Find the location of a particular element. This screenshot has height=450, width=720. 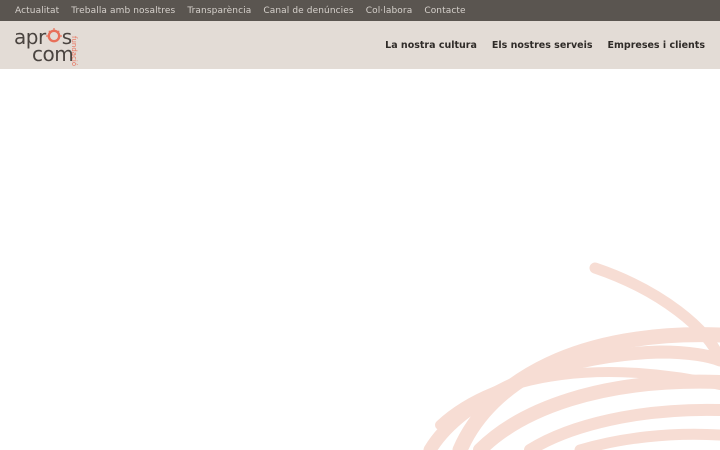

topbar-link-collabora: Col·labora is located at coordinates (389, 11).